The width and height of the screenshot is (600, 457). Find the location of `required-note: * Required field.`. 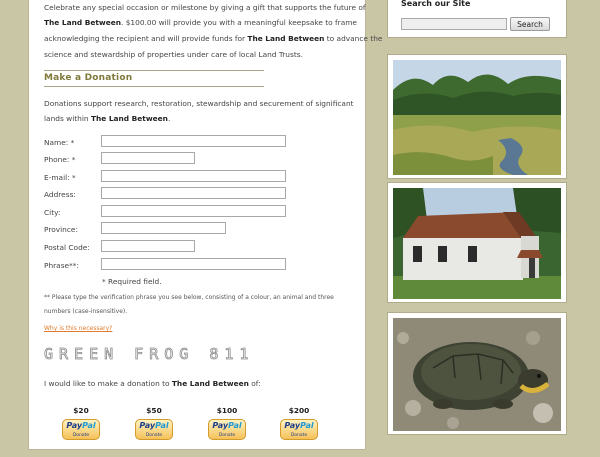

required-note: * Required field. is located at coordinates (132, 281).